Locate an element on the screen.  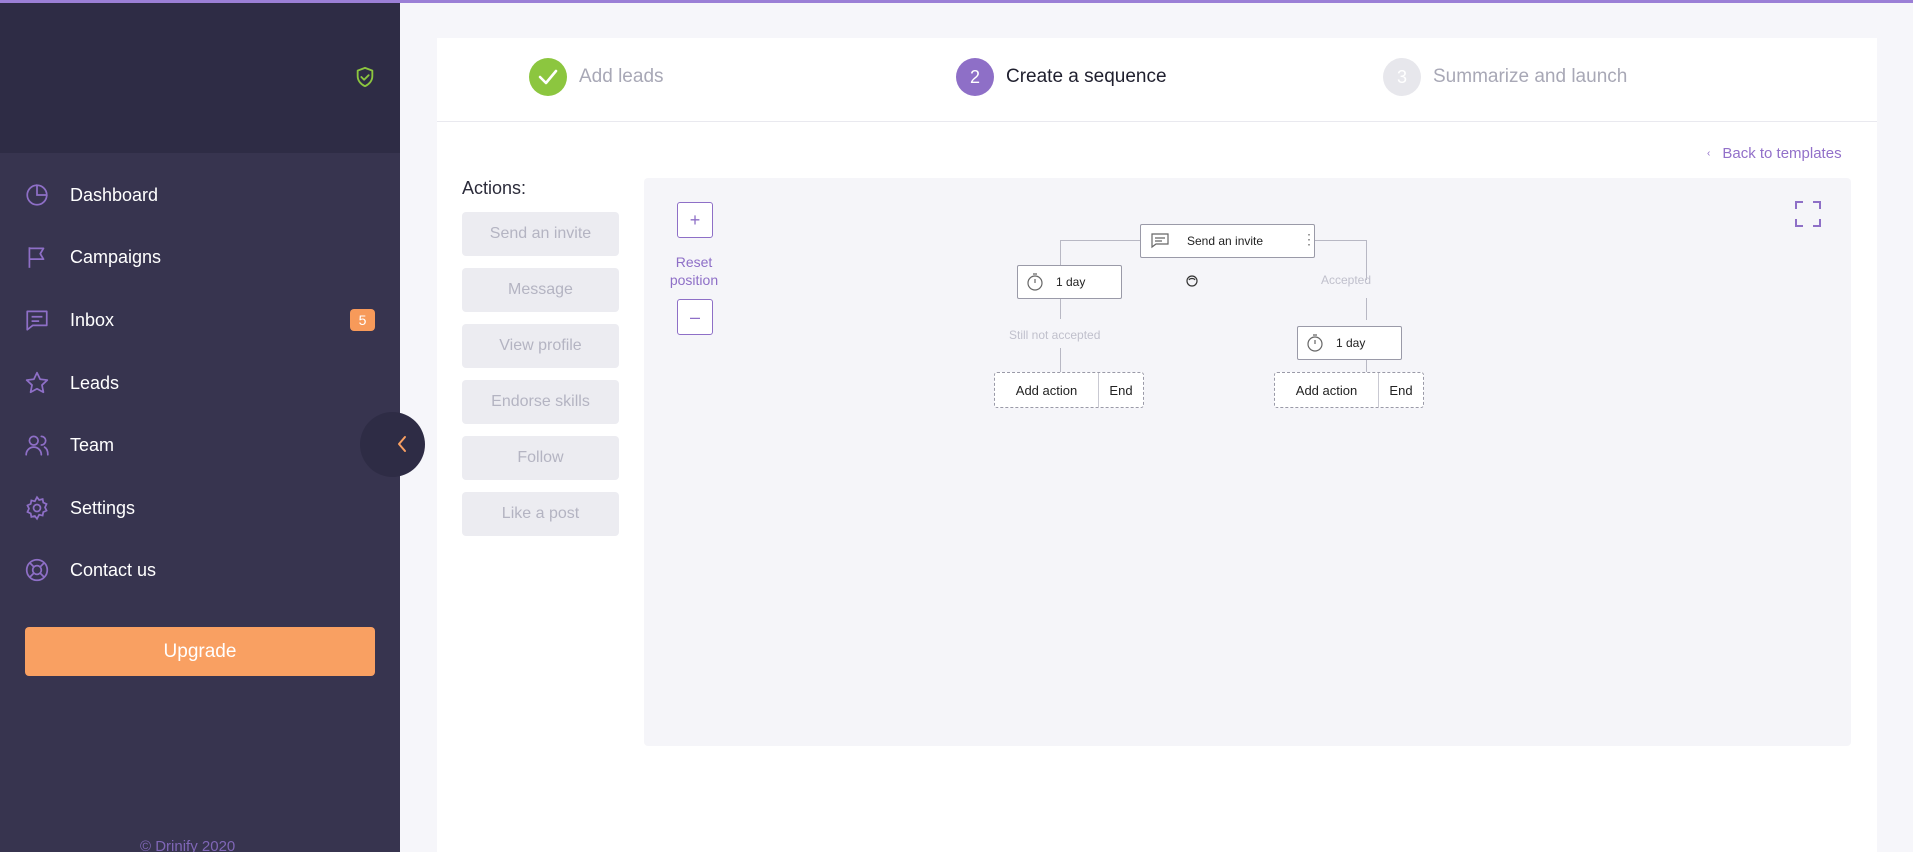
sequence-node-send-invite: Send an invite ⋮ is located at coordinates (1228, 241).